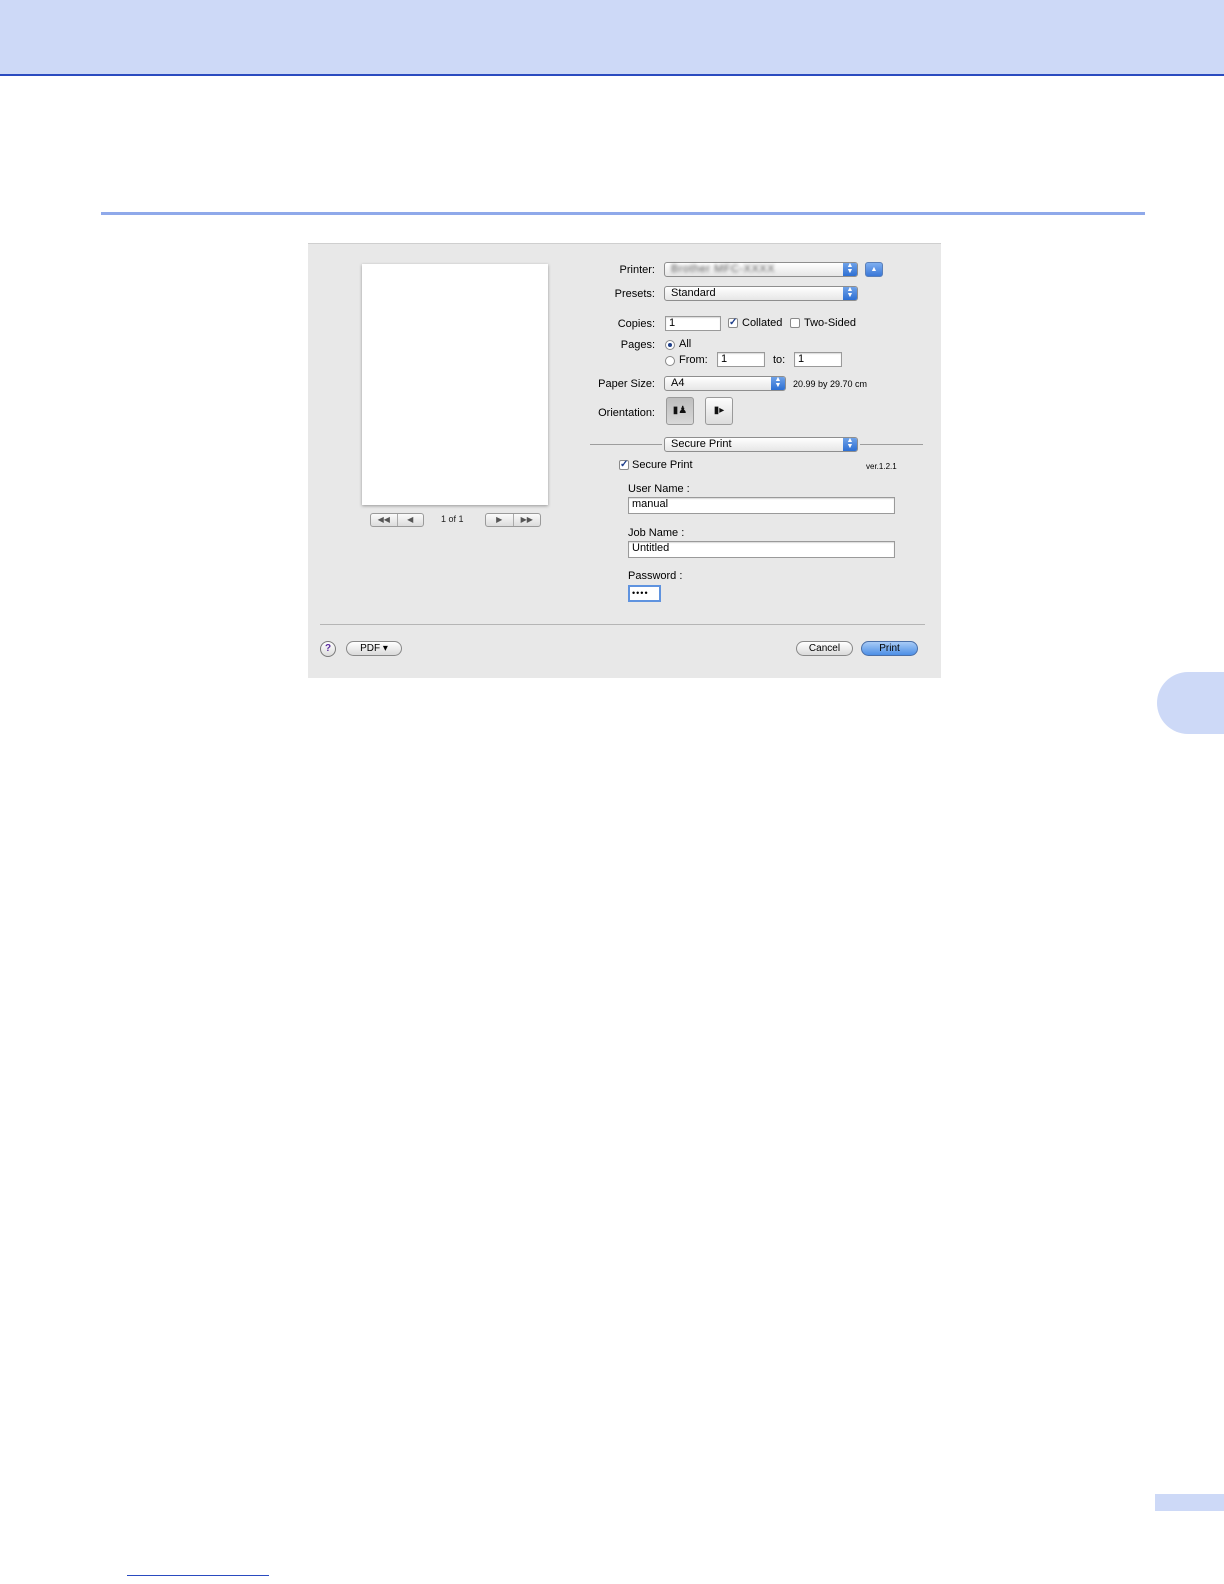  Describe the element at coordinates (779, 360) in the screenshot. I see `pages-to-label: to:` at that location.